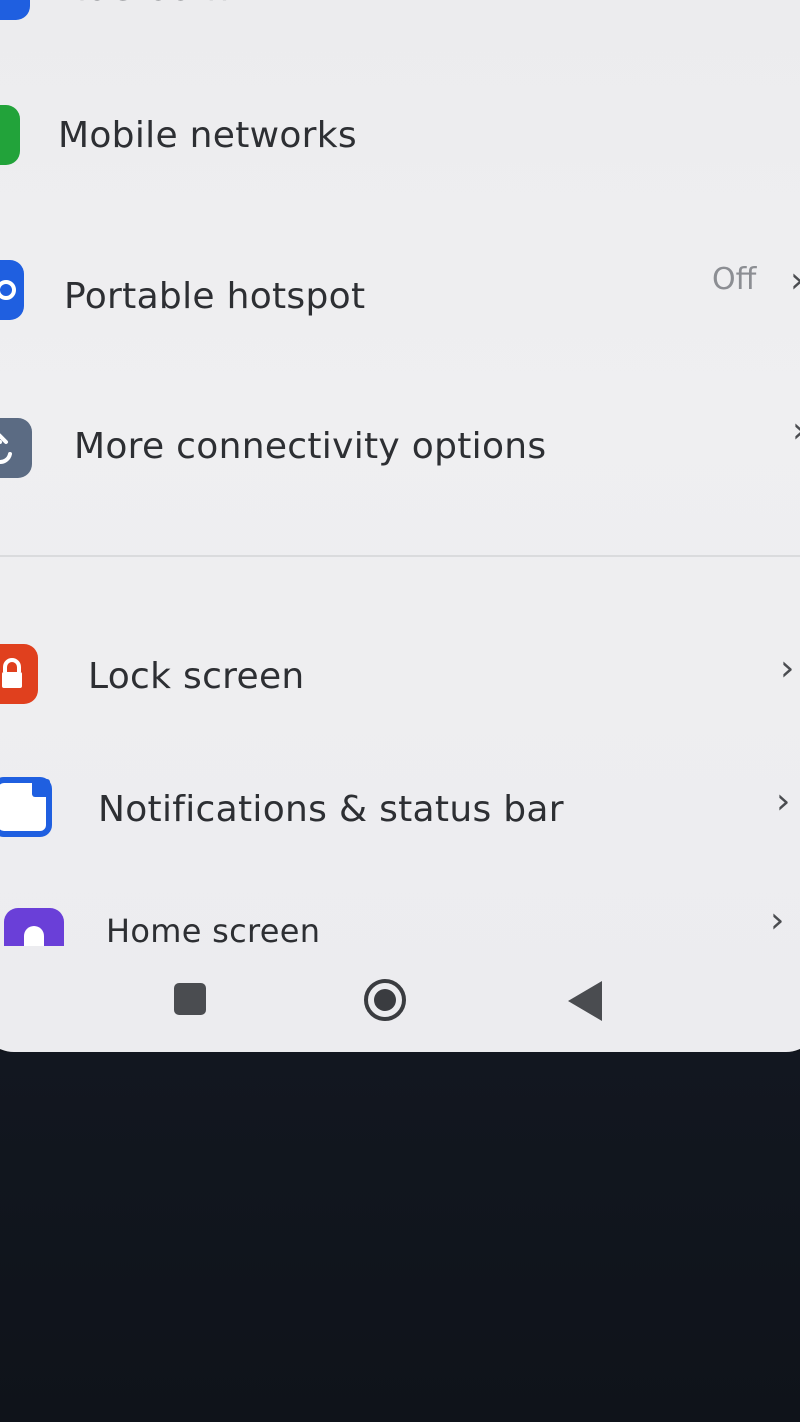 The image size is (800, 1422). Describe the element at coordinates (190, 999) in the screenshot. I see `recents-square-icon` at that location.